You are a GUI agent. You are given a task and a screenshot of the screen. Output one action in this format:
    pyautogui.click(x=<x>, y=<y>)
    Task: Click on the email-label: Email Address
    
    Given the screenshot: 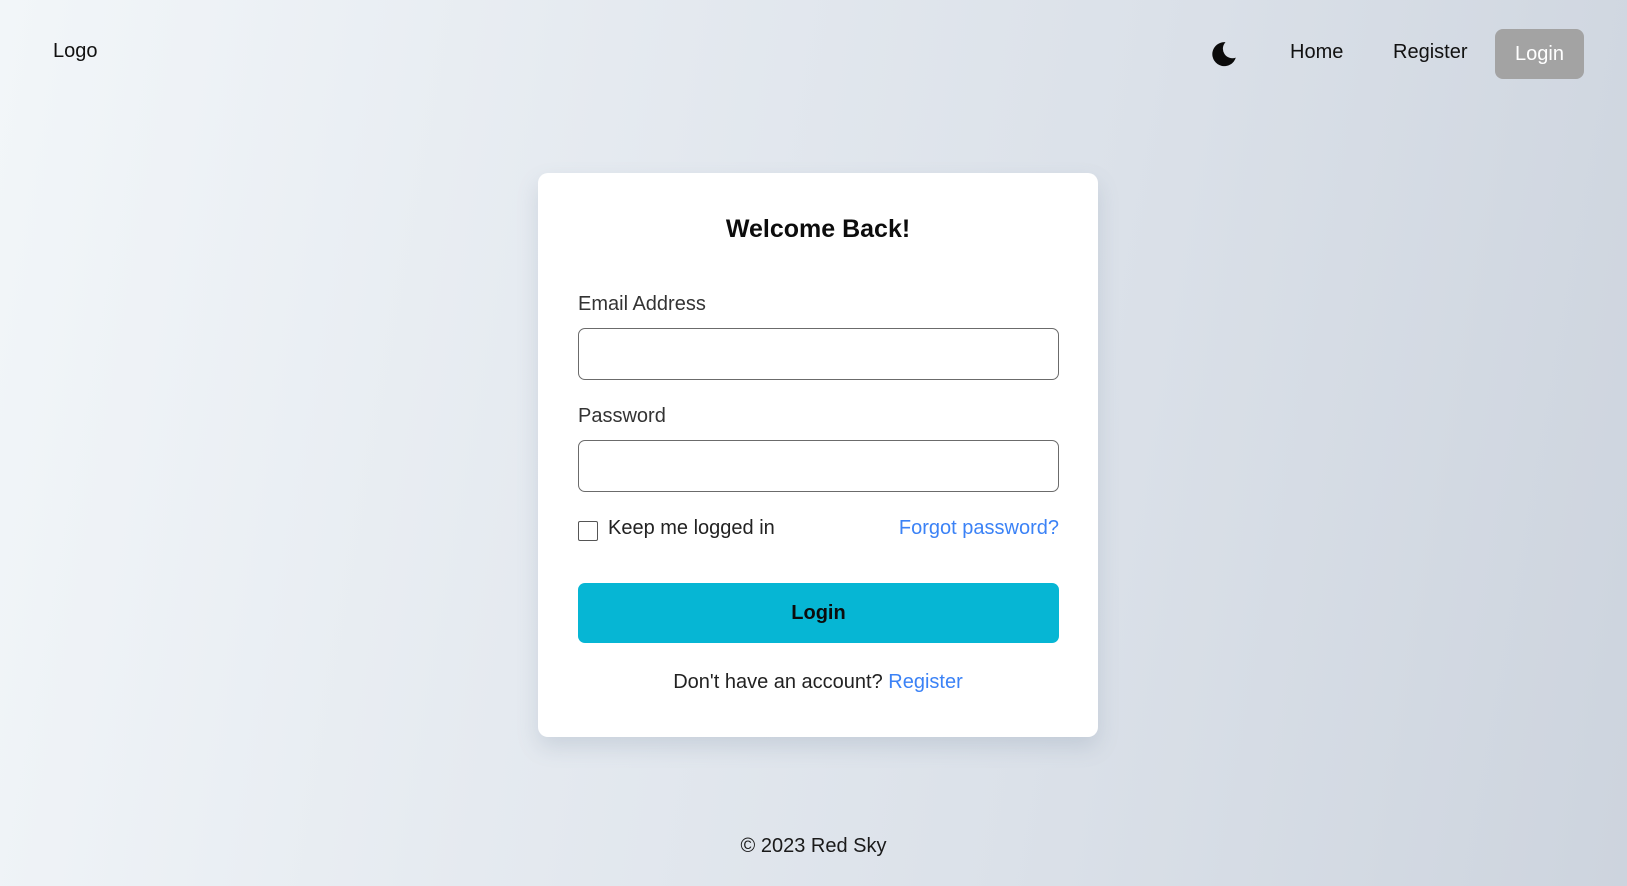 What is the action you would take?
    pyautogui.click(x=642, y=304)
    